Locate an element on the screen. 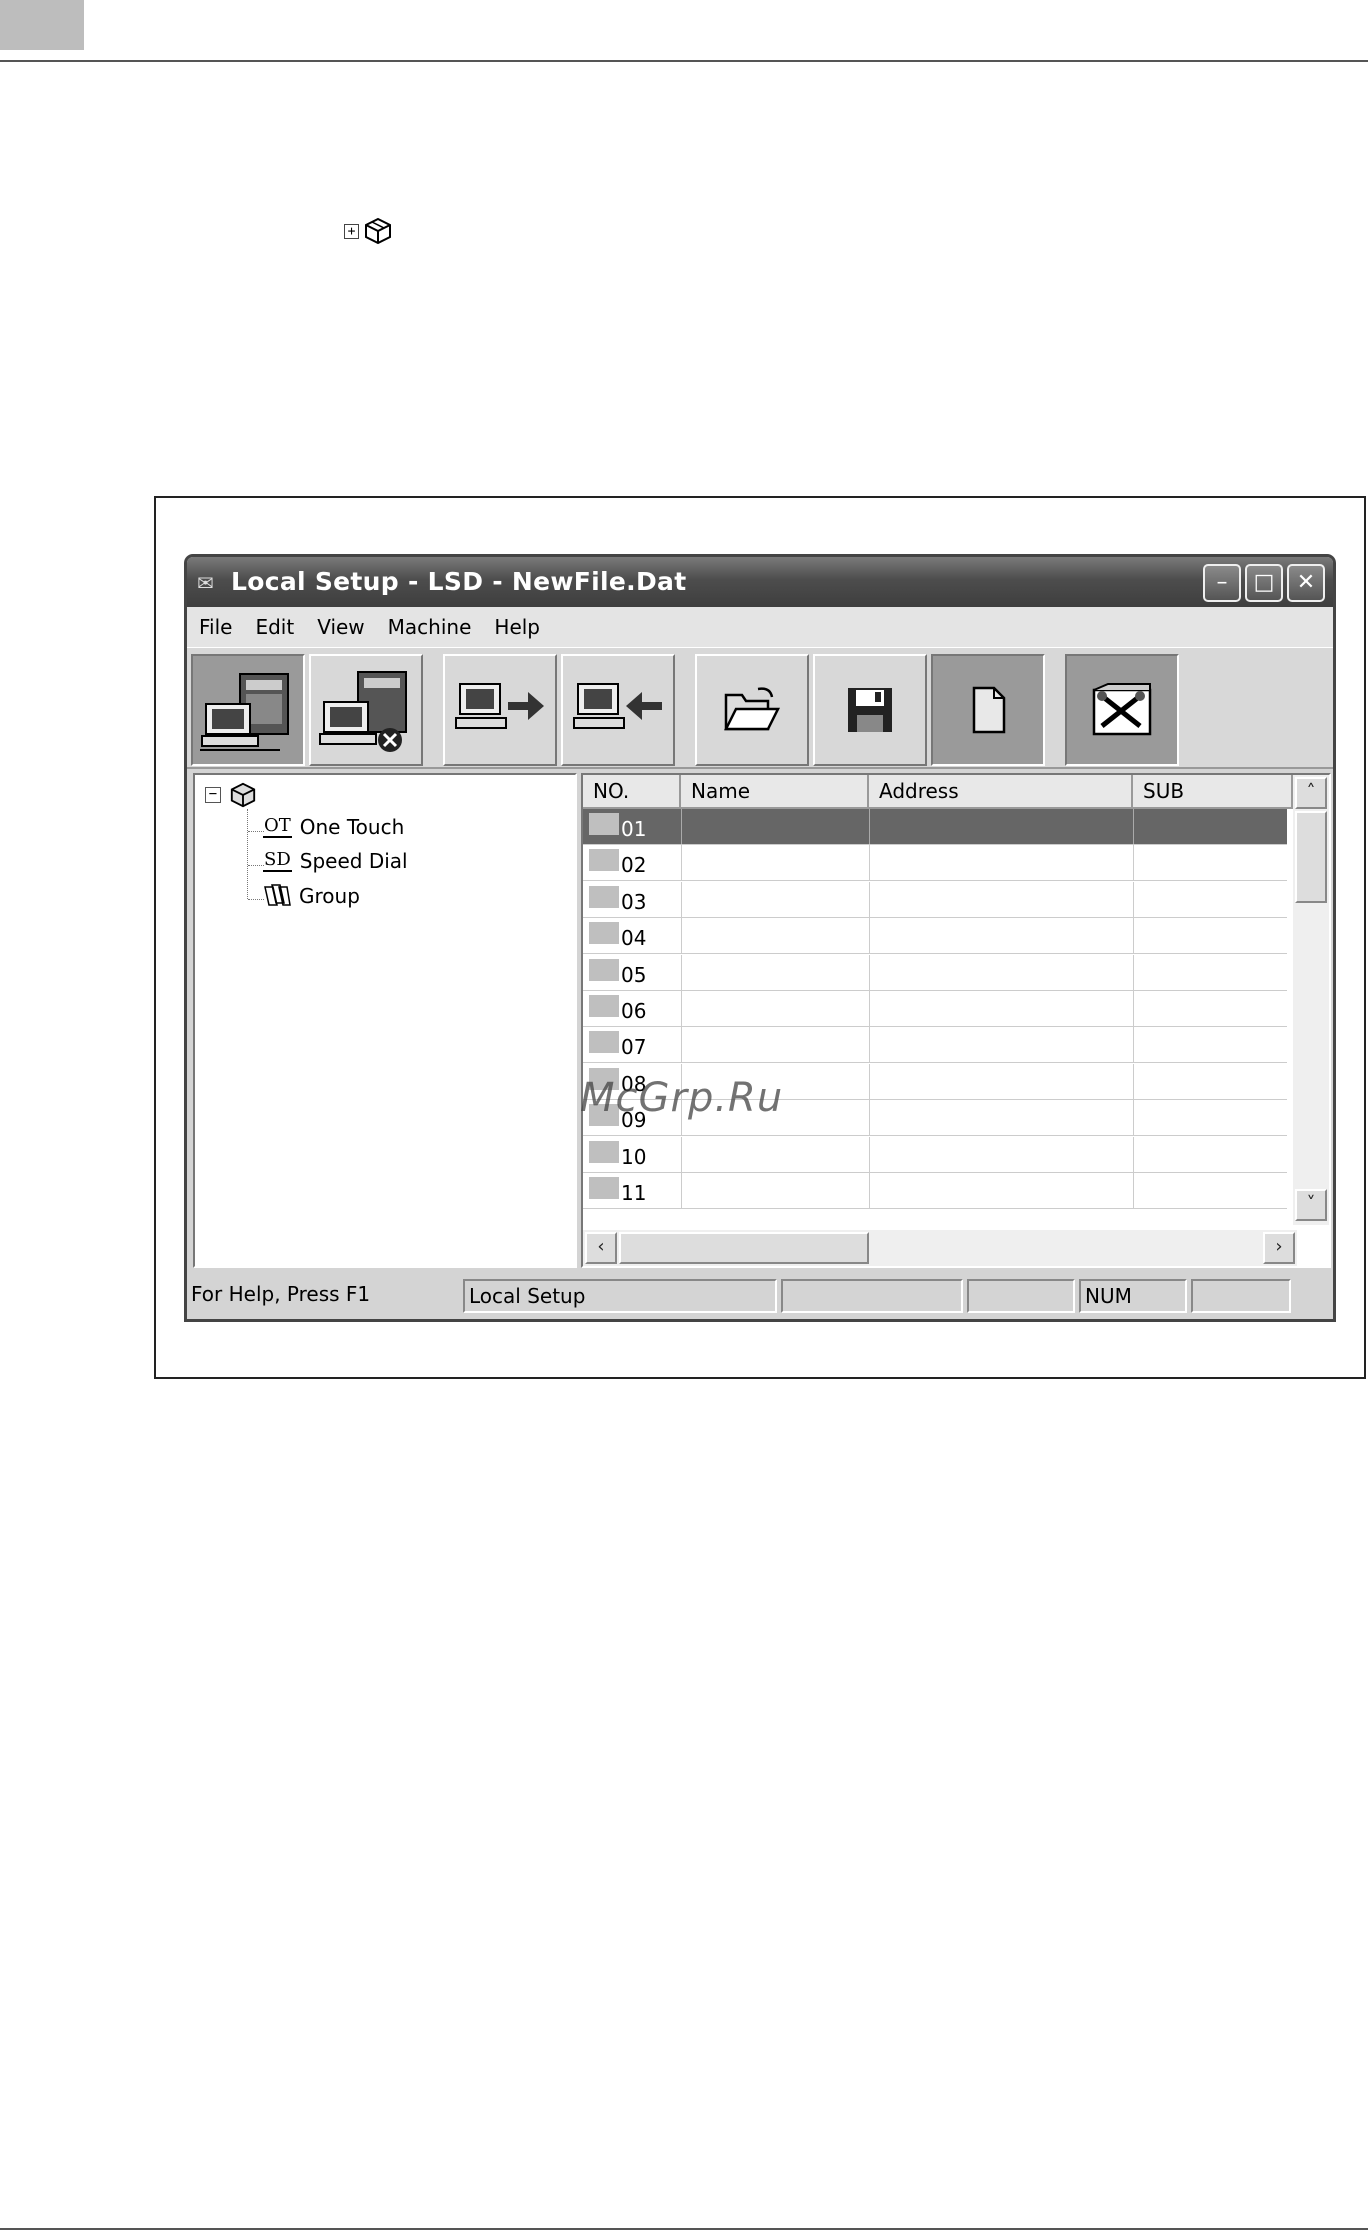  receive-from-machine-button is located at coordinates (248, 710).